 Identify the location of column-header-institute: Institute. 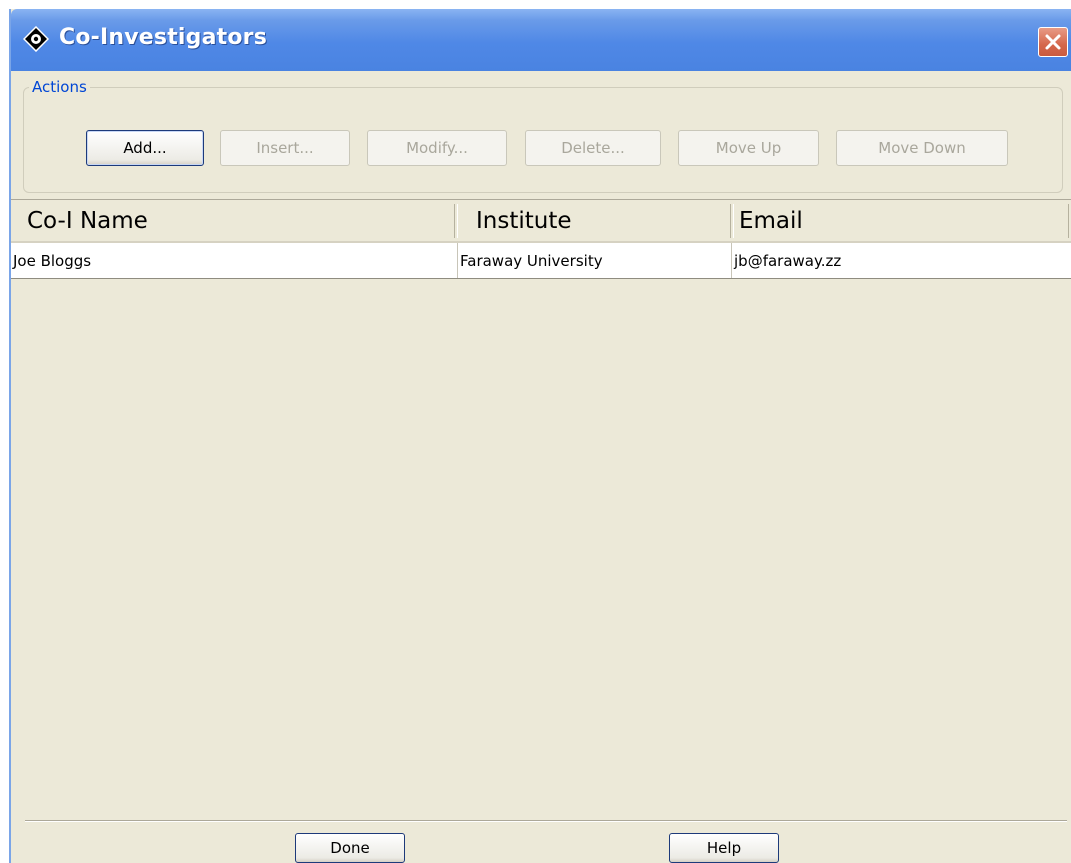
(601, 221).